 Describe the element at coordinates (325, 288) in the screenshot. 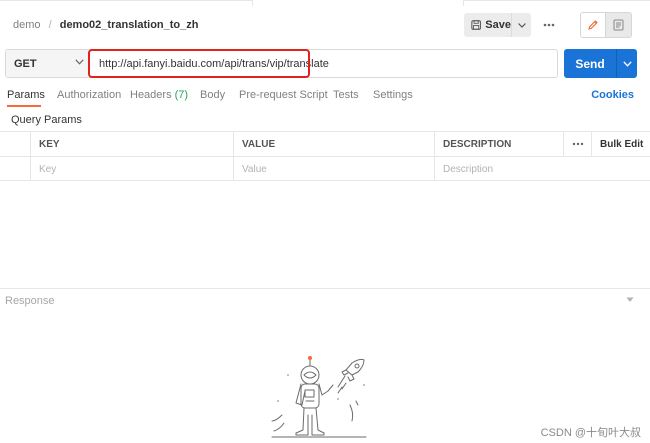

I see `response-divider` at that location.